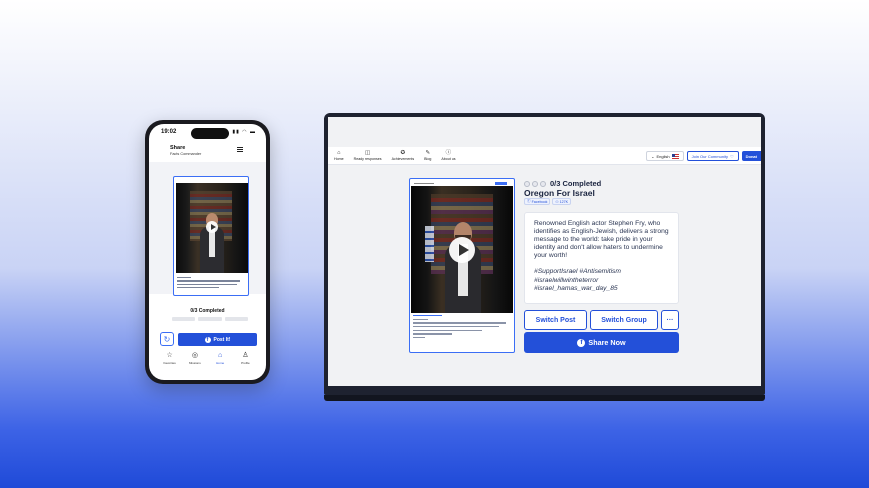 The width and height of the screenshot is (869, 488). Describe the element at coordinates (448, 153) in the screenshot. I see `info-icon: ⓘ` at that location.